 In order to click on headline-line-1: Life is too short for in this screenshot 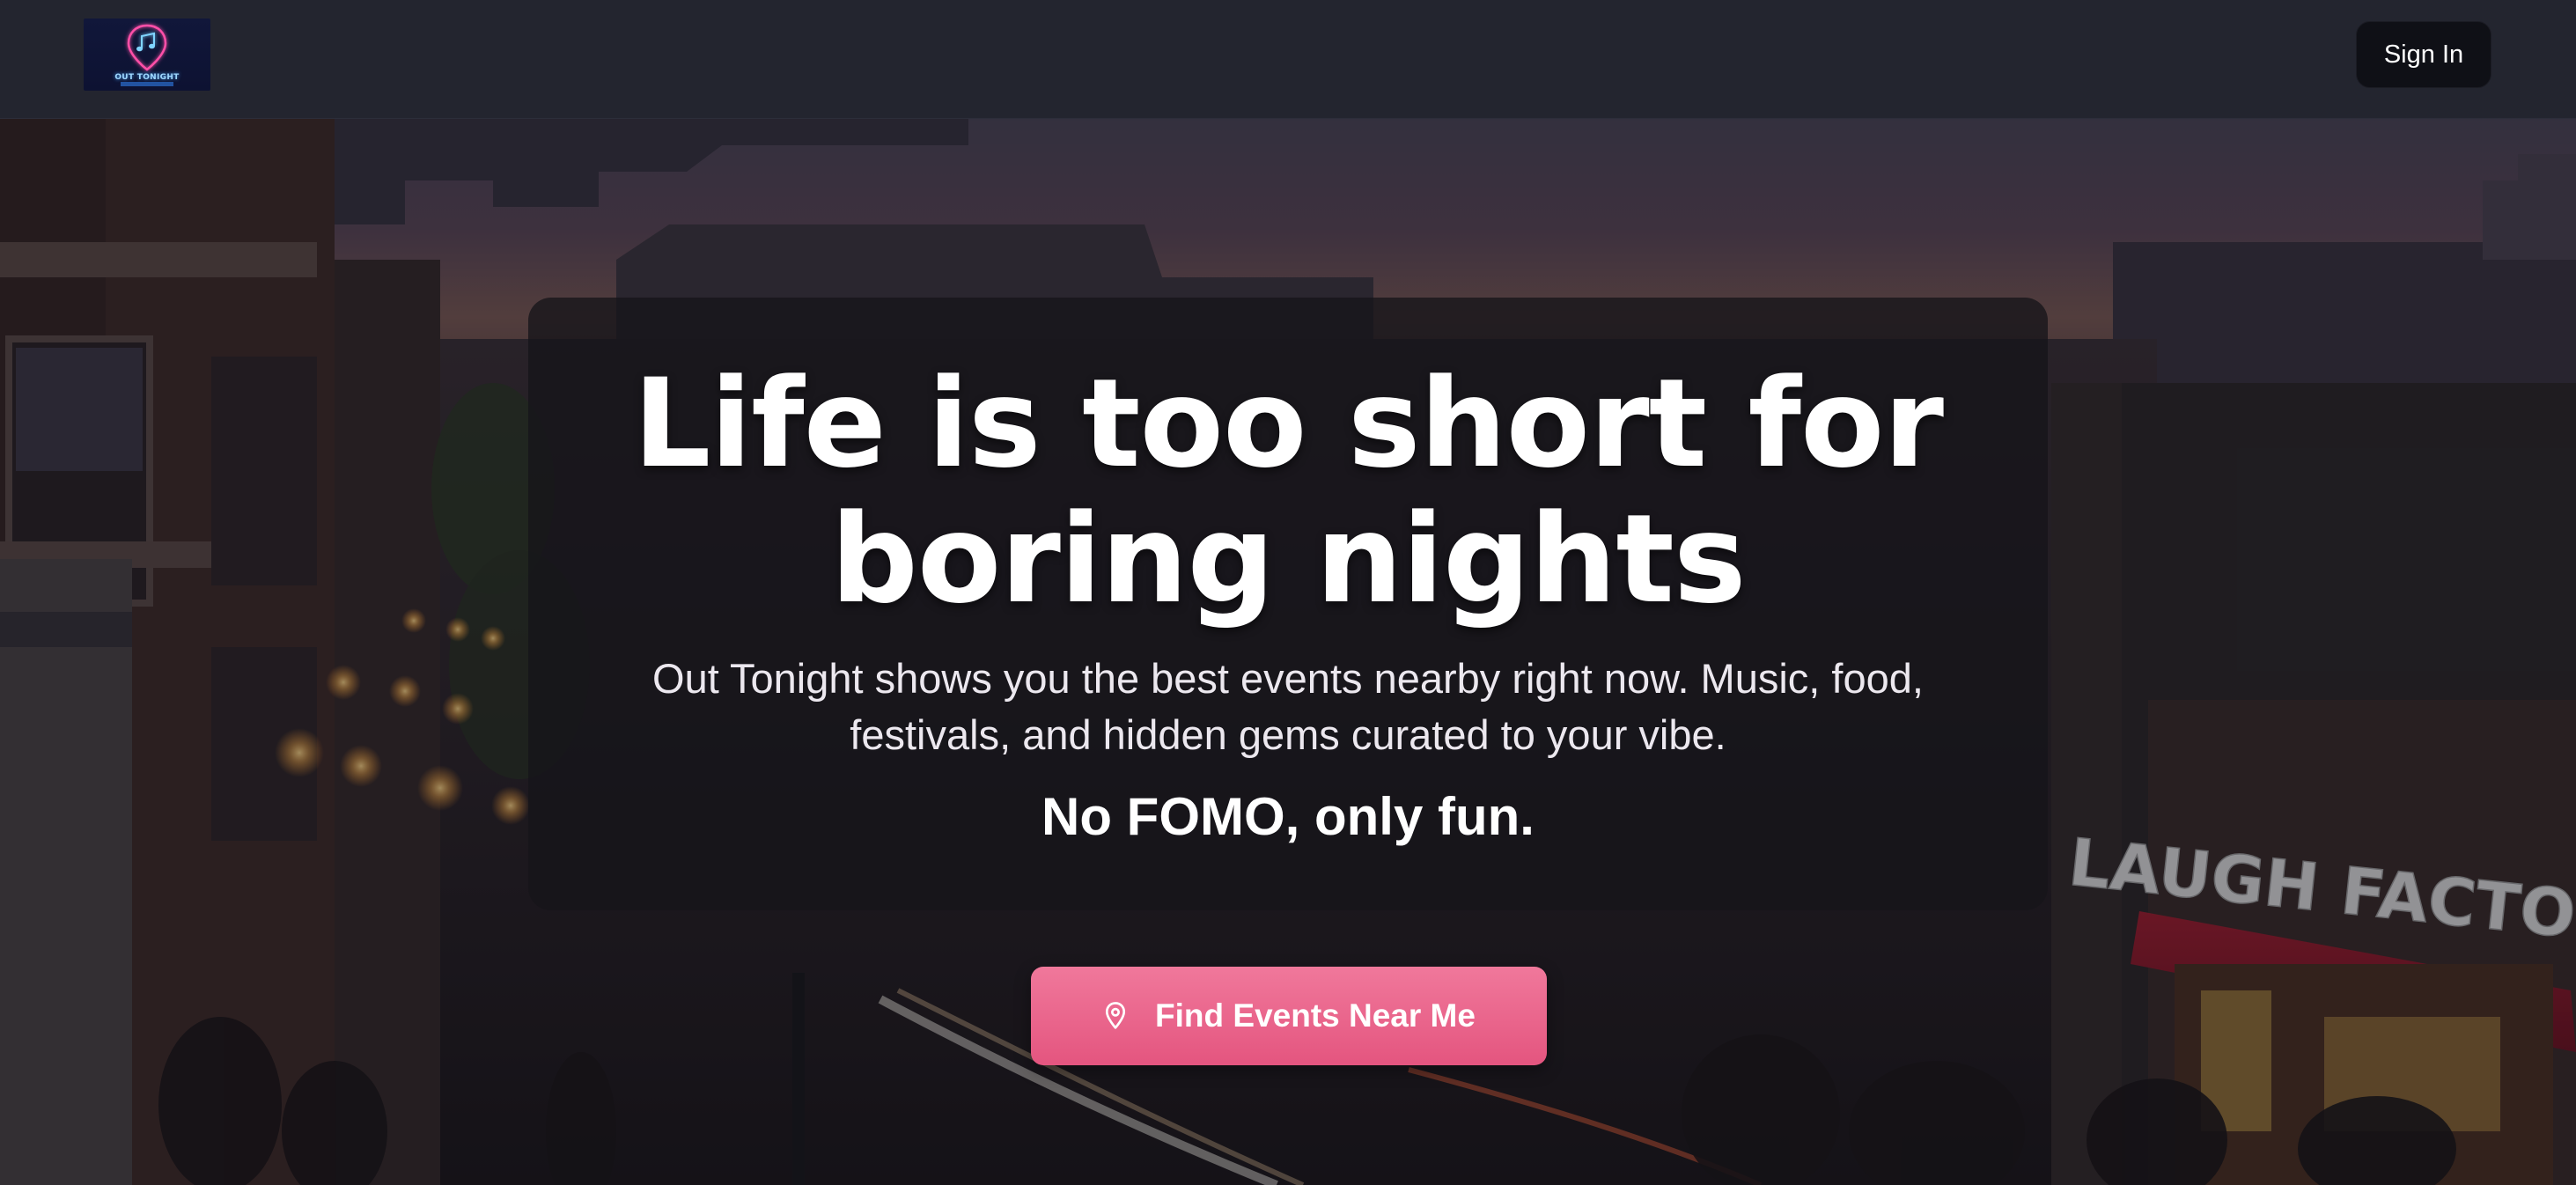, I will do `click(1288, 423)`.